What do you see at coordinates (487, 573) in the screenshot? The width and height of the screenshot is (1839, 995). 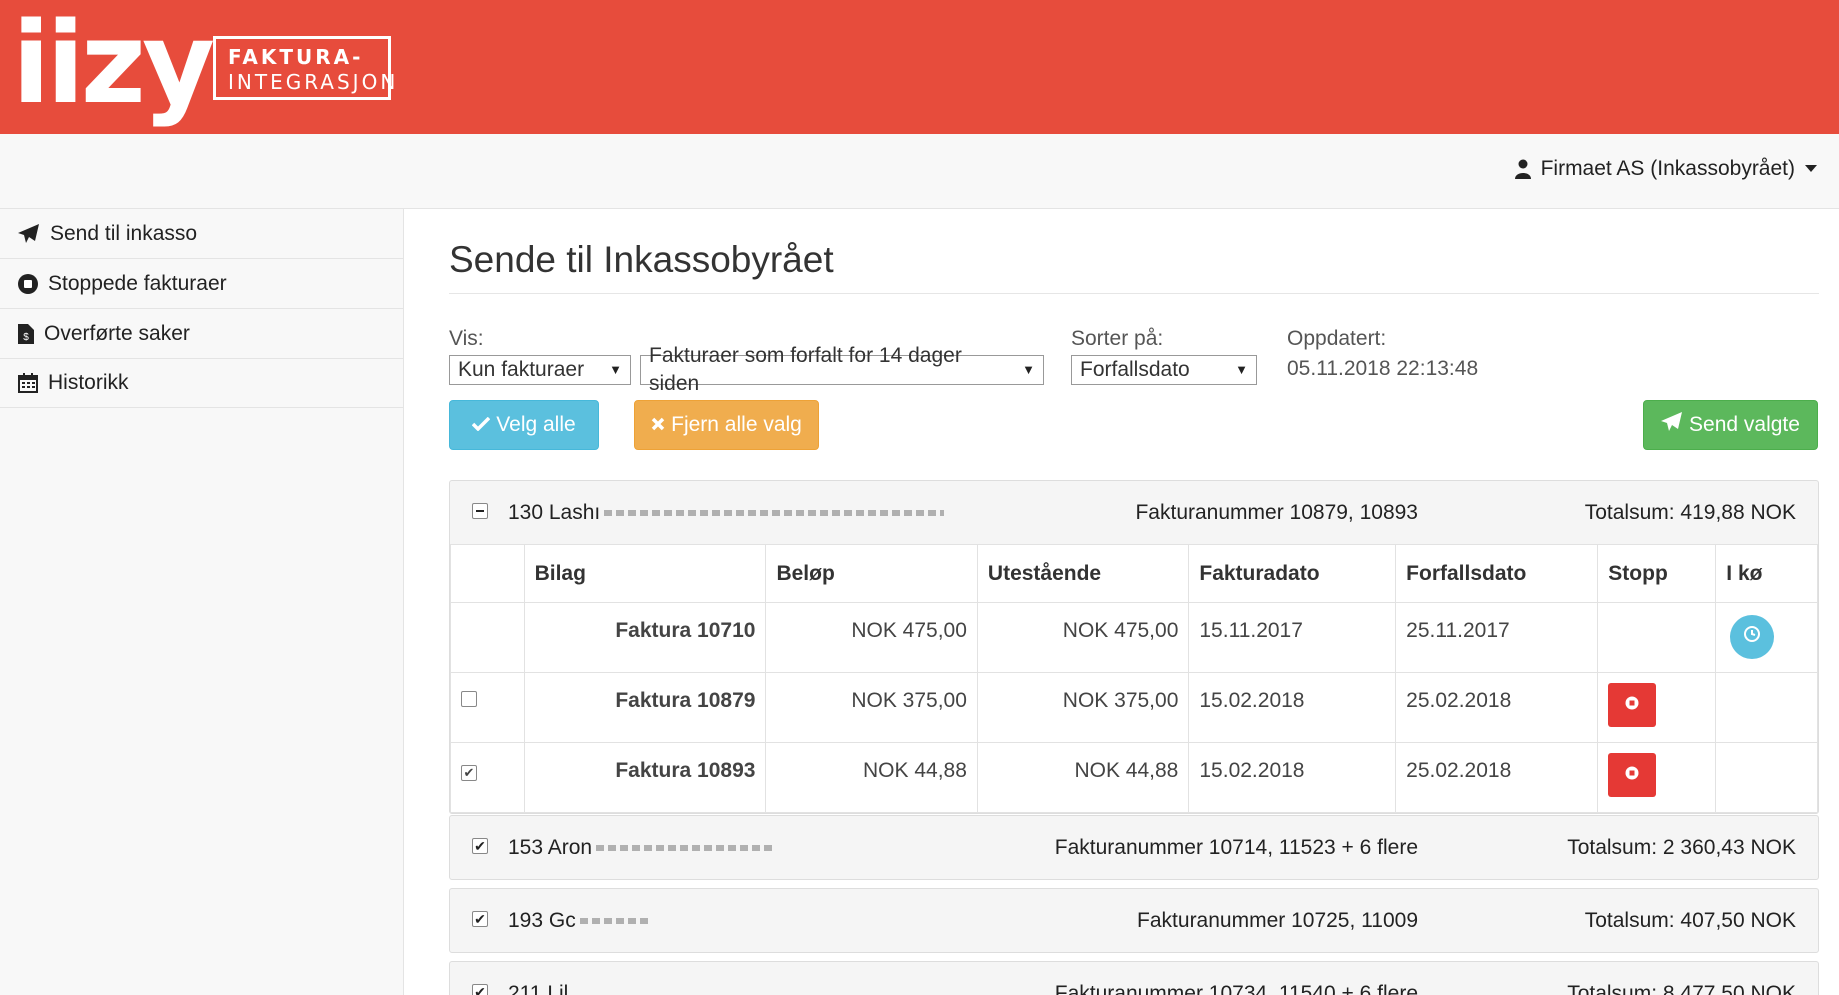 I see `col-select` at bounding box center [487, 573].